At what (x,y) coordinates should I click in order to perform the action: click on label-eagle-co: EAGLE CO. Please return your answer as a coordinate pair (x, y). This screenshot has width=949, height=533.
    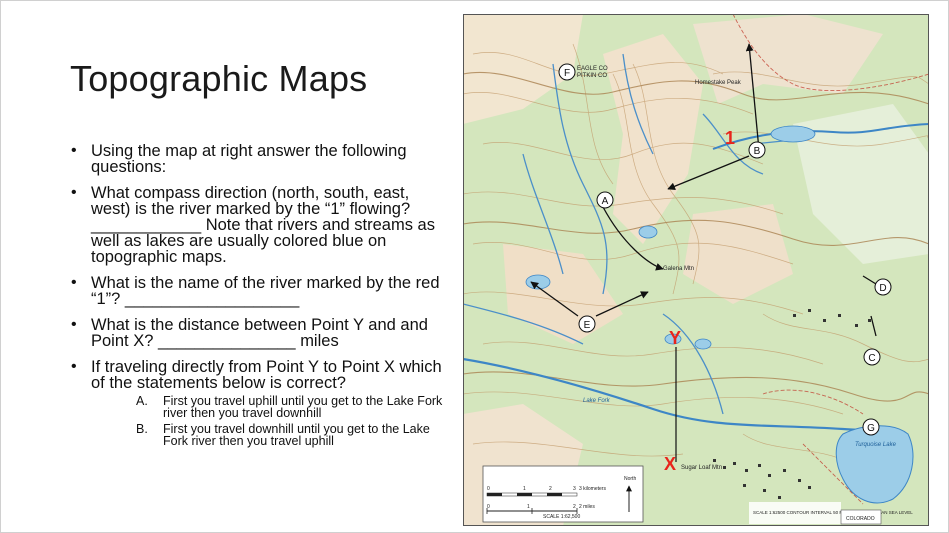
    Looking at the image, I should click on (592, 69).